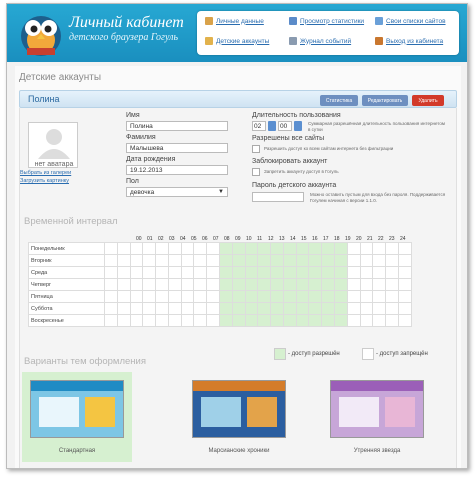  I want to click on duration-hours: 02, so click(259, 126).